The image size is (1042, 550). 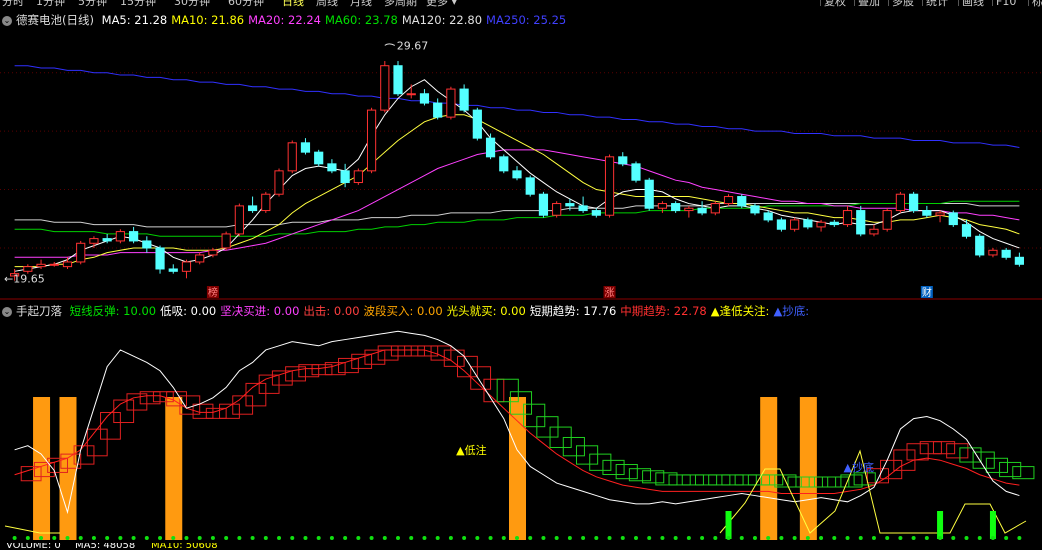 What do you see at coordinates (24, 278) in the screenshot?
I see `low-price-label: ←19.65` at bounding box center [24, 278].